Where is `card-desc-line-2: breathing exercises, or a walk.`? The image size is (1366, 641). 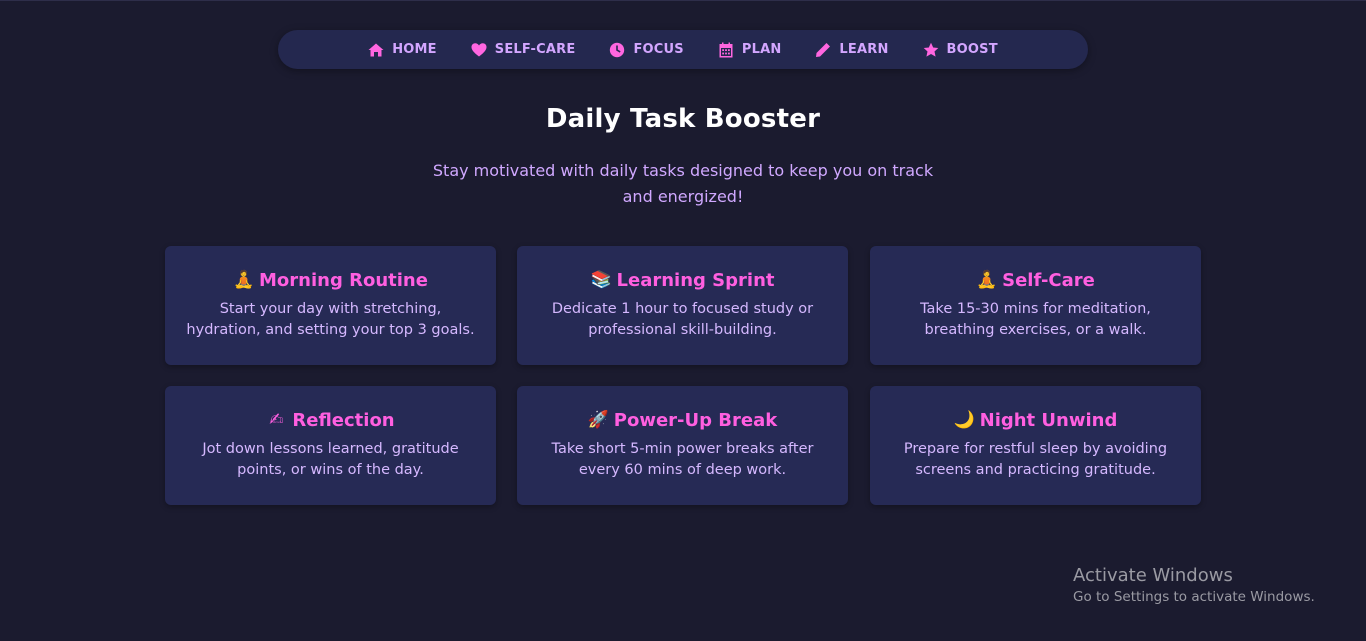
card-desc-line-2: breathing exercises, or a walk. is located at coordinates (1035, 330).